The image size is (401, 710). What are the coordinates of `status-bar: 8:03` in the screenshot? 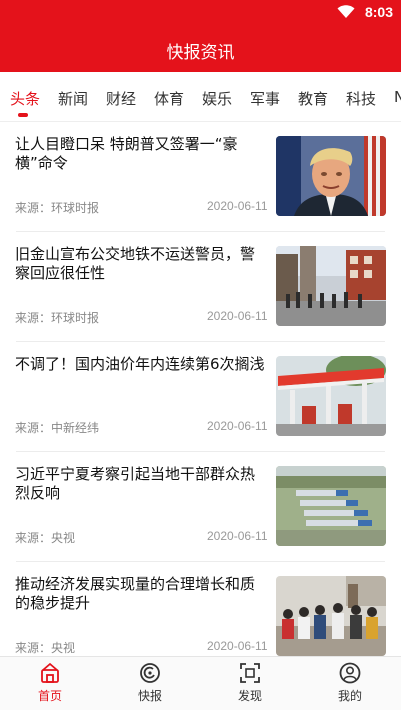 It's located at (365, 12).